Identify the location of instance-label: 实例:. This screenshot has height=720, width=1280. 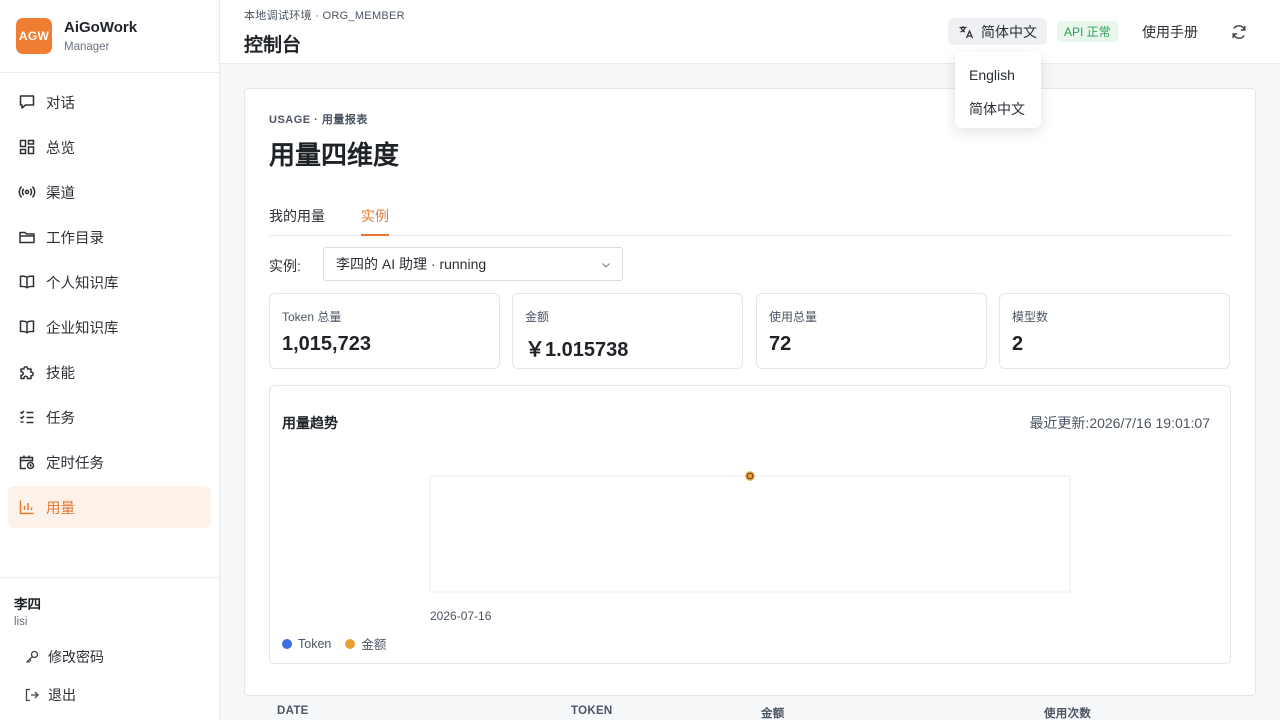
(285, 266).